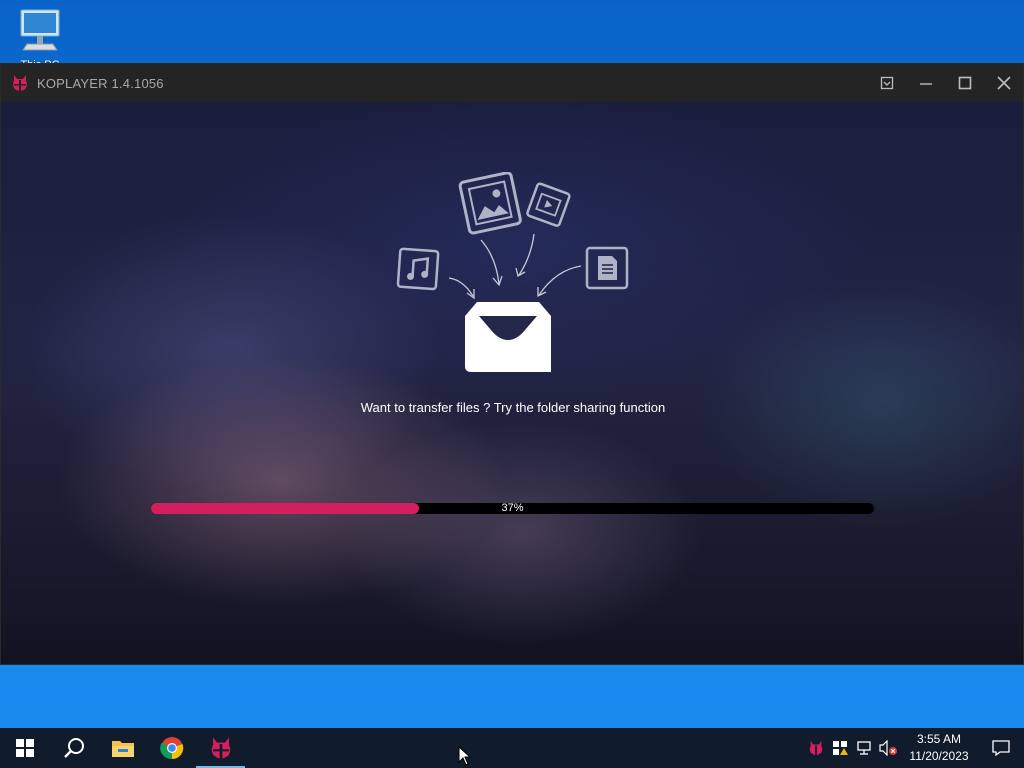 This screenshot has height=768, width=1024. What do you see at coordinates (515, 266) in the screenshot?
I see `arrows-illustration` at bounding box center [515, 266].